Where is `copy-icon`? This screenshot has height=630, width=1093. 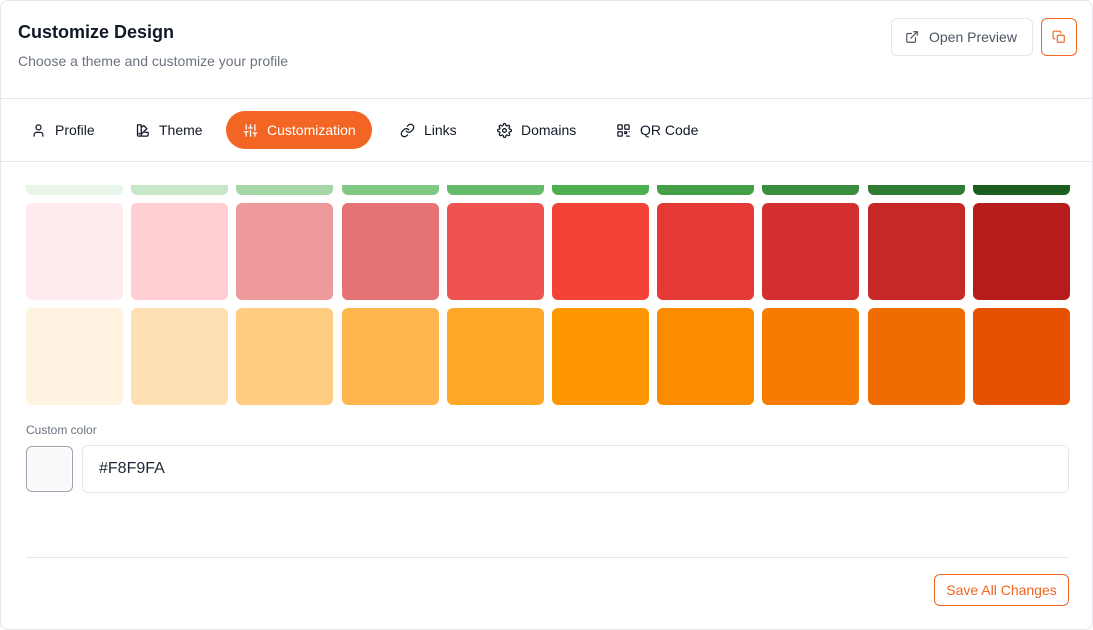
copy-icon is located at coordinates (1059, 37).